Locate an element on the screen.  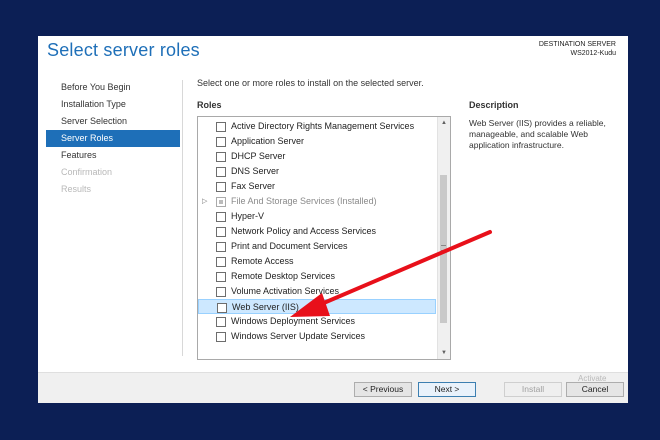
arrow-shaft is located at coordinates (401, 270).